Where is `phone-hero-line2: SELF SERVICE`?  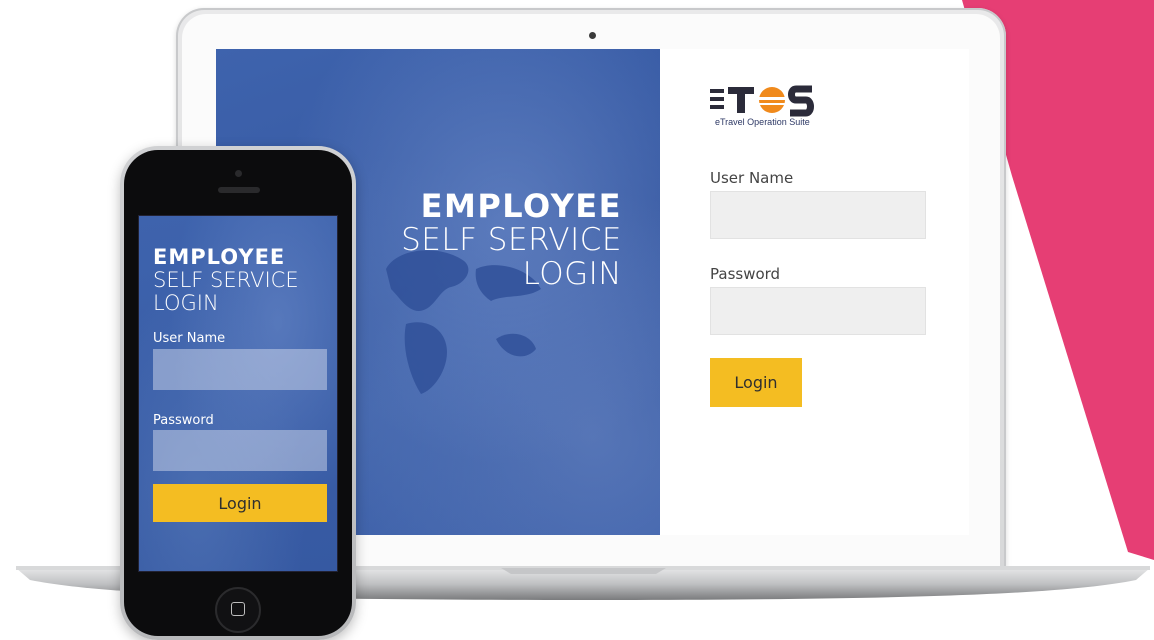 phone-hero-line2: SELF SERVICE is located at coordinates (226, 280).